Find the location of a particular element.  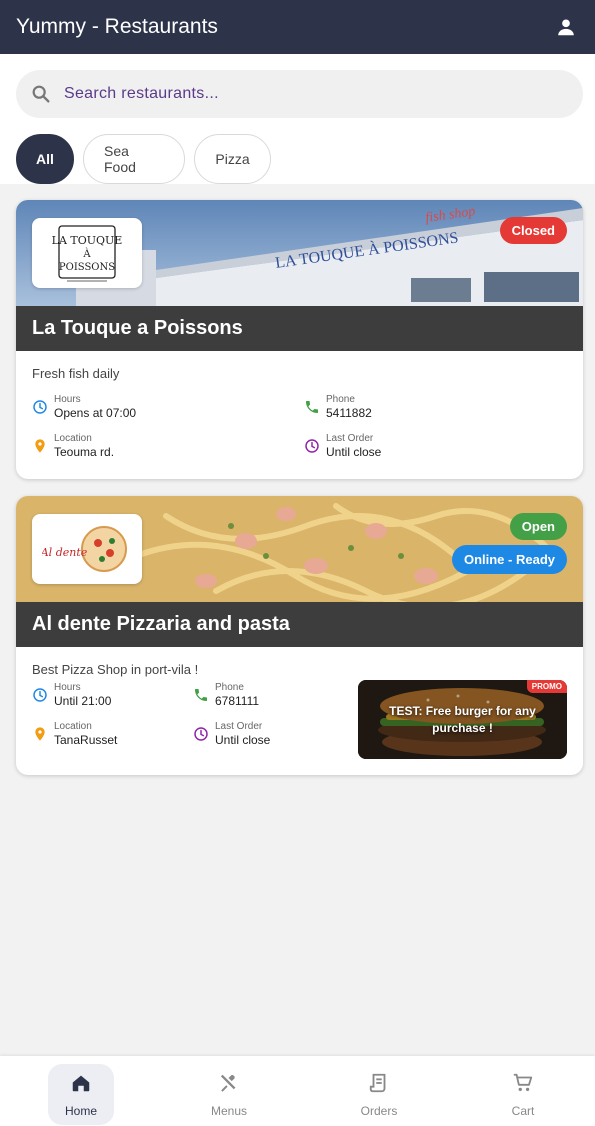

svg-text: À is located at coordinates (86, 254).